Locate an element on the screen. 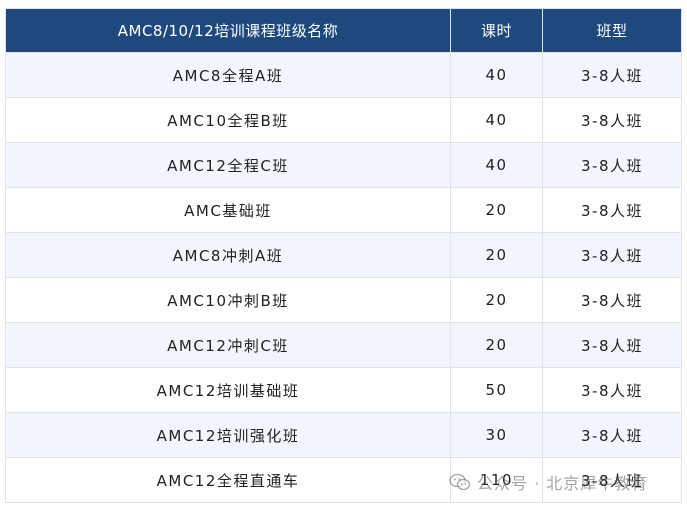  cell-course-name: AMC8全程A班 is located at coordinates (228, 75).